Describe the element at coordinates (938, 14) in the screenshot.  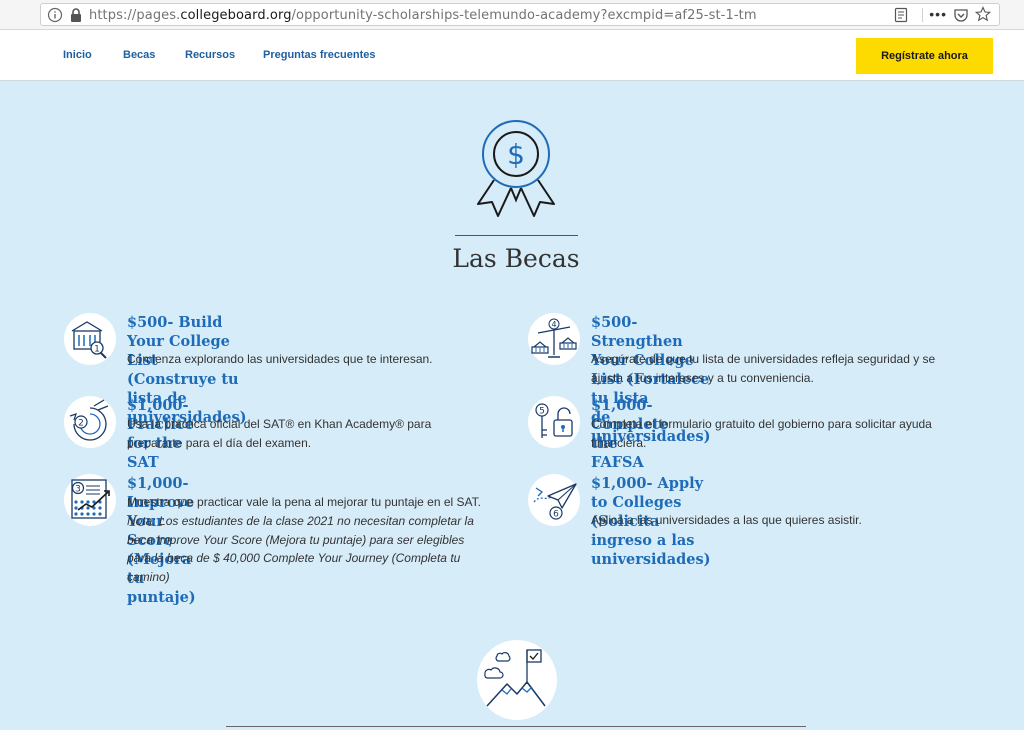
I see `page-actions-menu-icon: •••` at that location.